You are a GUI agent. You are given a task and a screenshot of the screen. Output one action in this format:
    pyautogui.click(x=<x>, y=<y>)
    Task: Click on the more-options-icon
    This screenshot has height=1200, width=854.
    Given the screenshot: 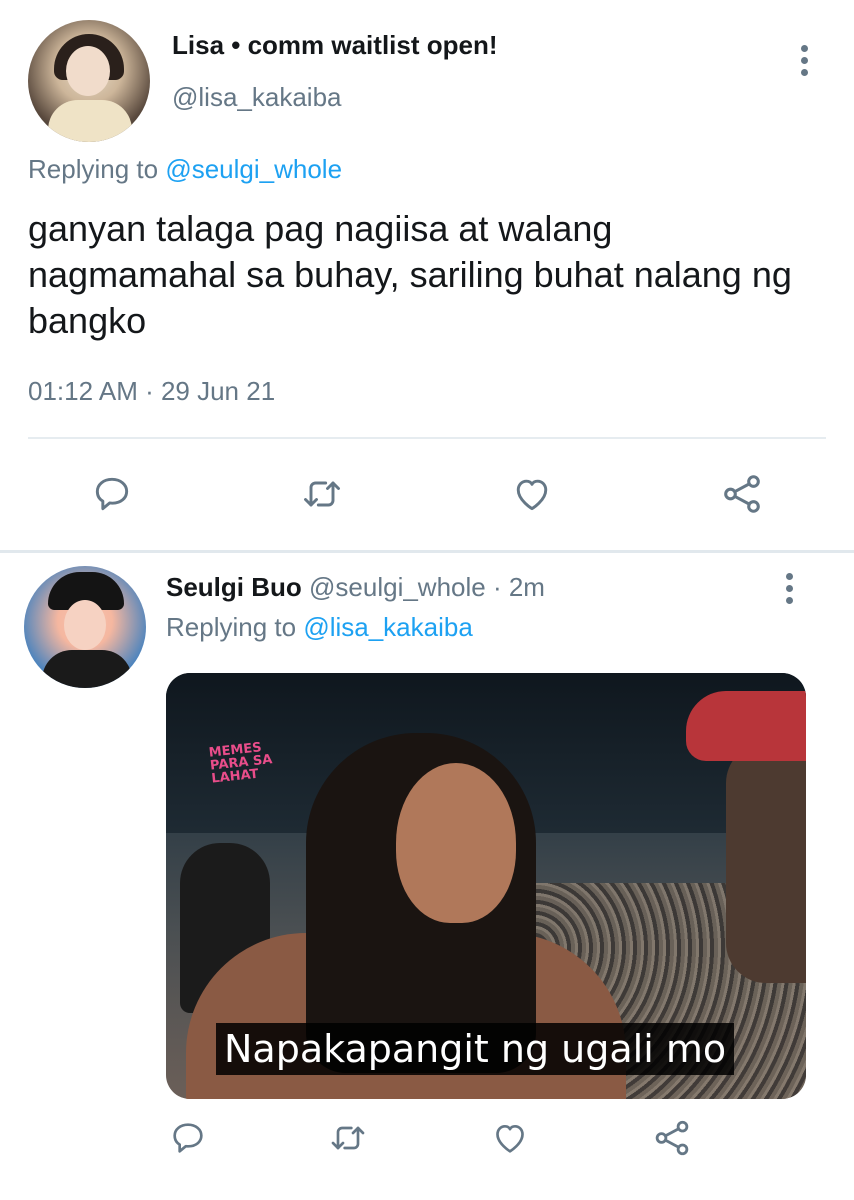 What is the action you would take?
    pyautogui.click(x=804, y=60)
    